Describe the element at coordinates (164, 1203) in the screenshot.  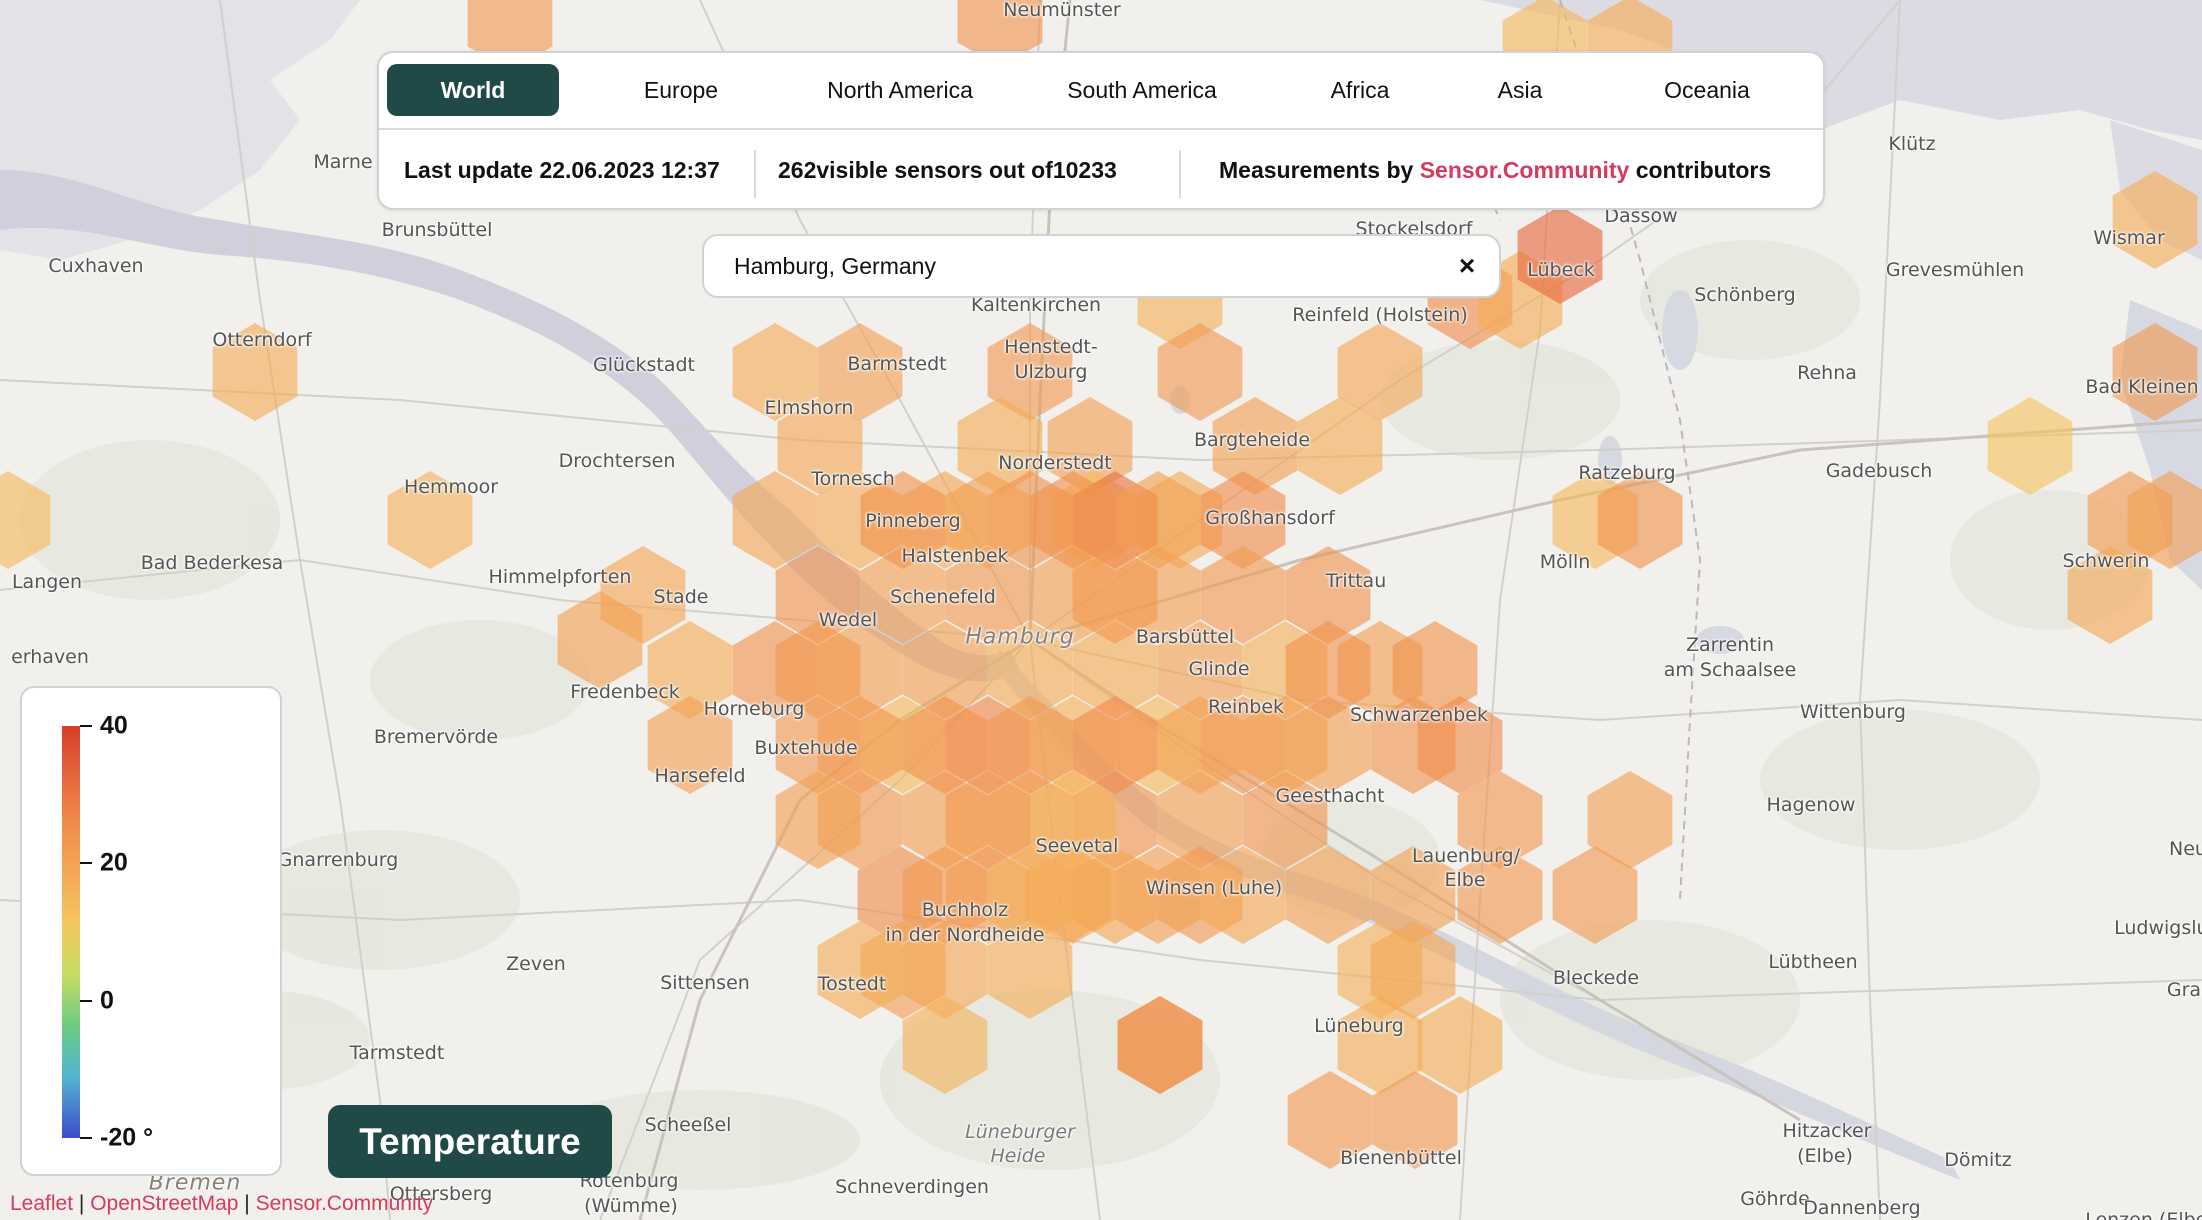
I see `attribution-link-openstreetmap: OpenStreetMap` at that location.